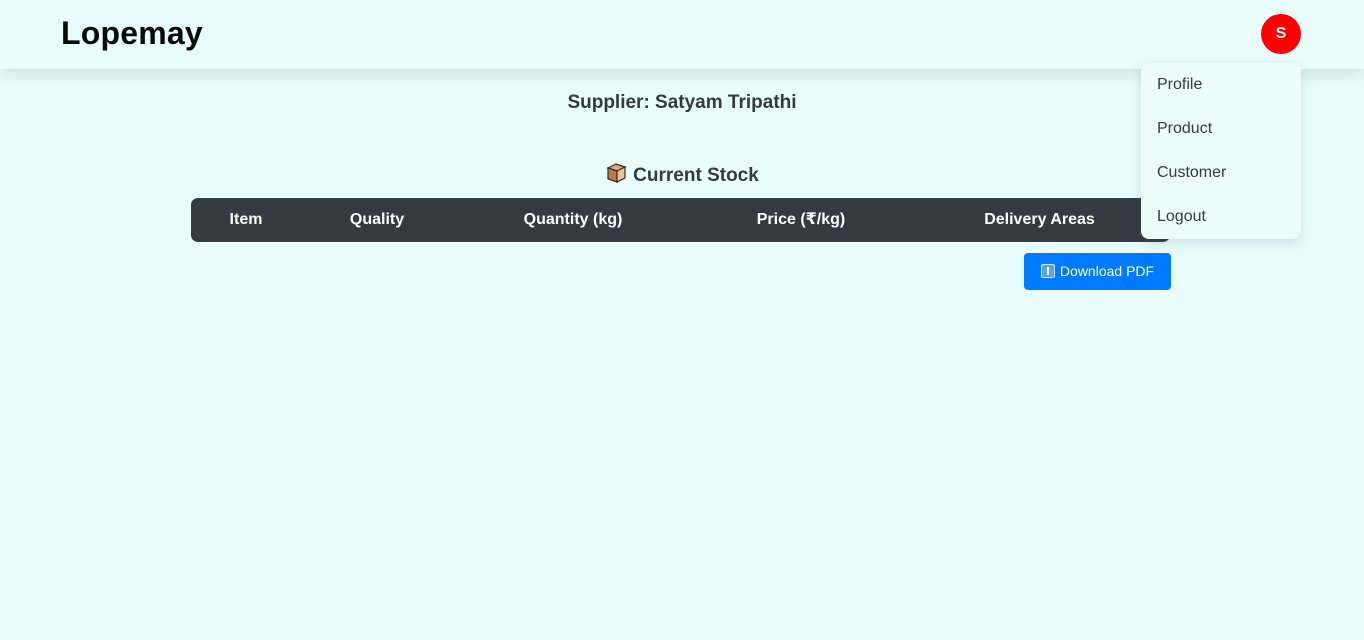 The width and height of the screenshot is (1364, 640). I want to click on menu-item-product: Product, so click(1221, 129).